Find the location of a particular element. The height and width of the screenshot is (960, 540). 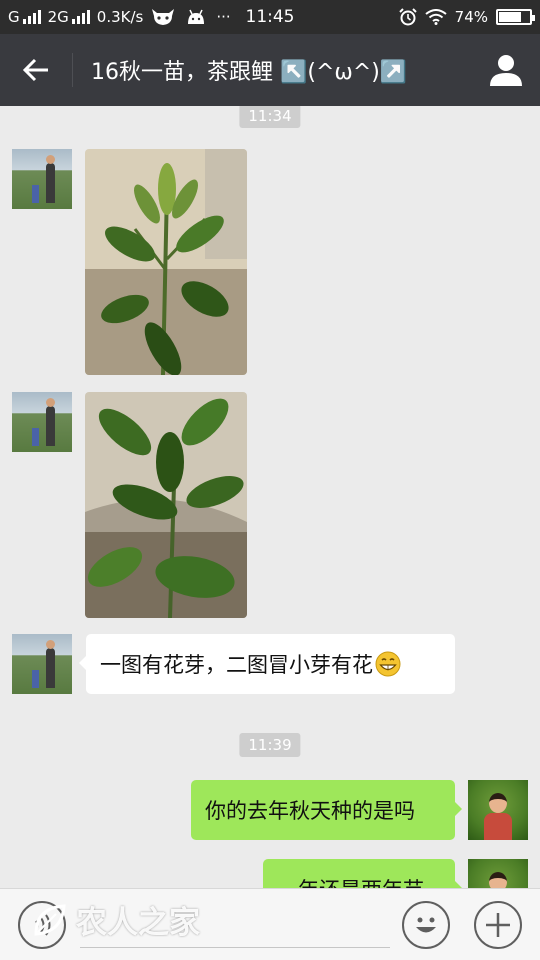

signal-strength-2-icon is located at coordinates (80, 17).